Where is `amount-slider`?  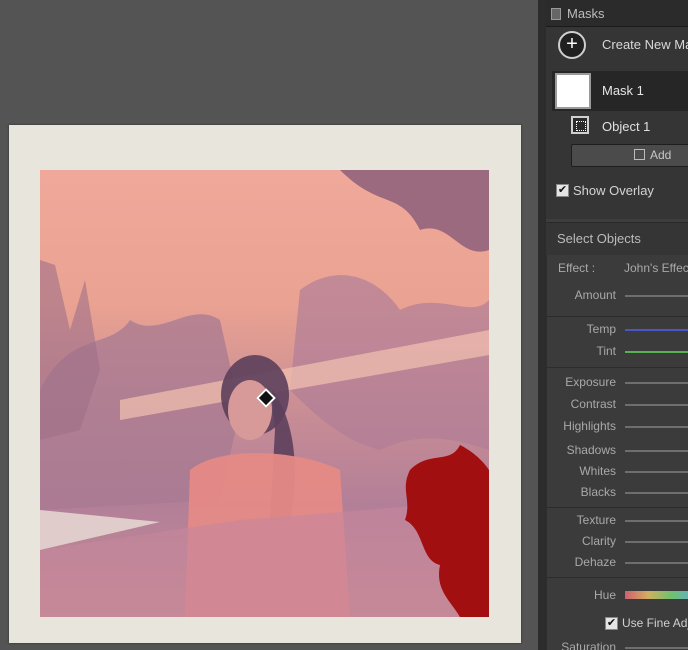
amount-slider is located at coordinates (656, 296).